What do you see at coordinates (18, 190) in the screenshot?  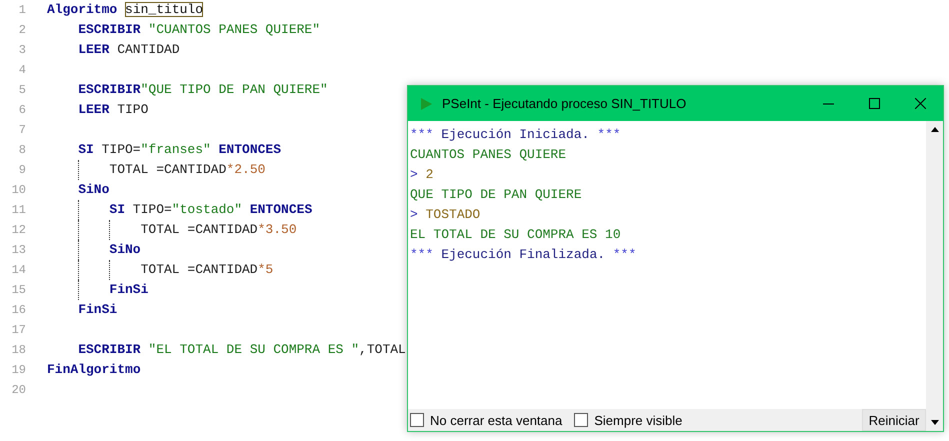 I see `line-number: 10` at bounding box center [18, 190].